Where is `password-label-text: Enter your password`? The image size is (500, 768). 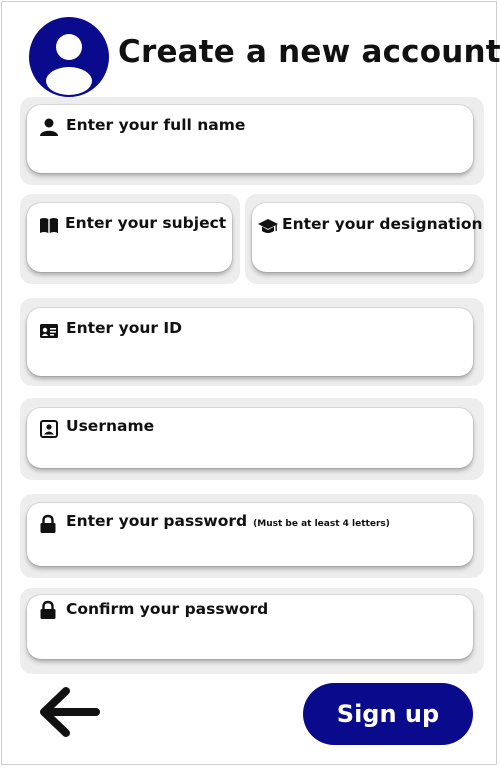
password-label-text: Enter your password is located at coordinates (157, 521).